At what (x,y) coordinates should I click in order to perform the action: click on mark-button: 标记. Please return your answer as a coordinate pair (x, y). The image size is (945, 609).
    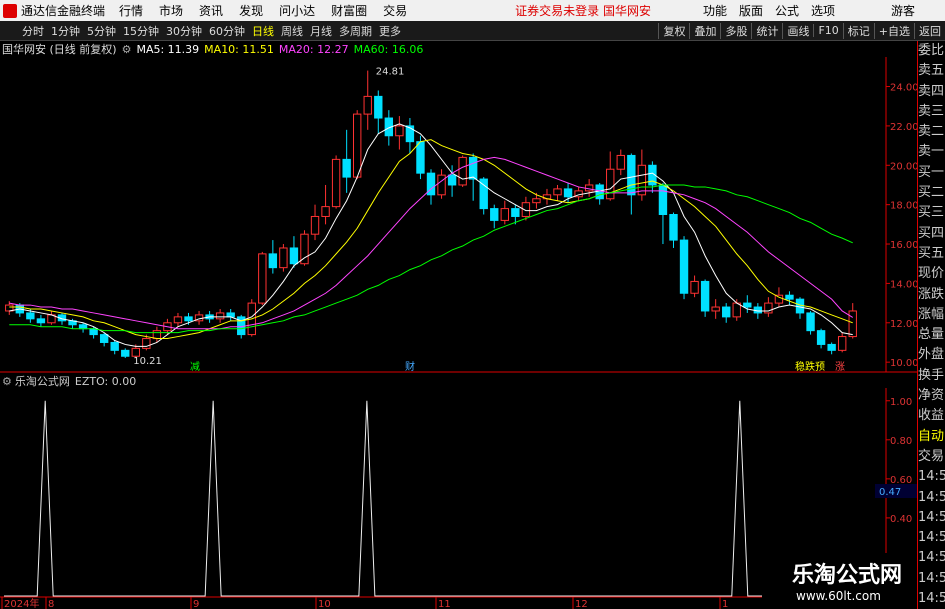
    Looking at the image, I should click on (858, 30).